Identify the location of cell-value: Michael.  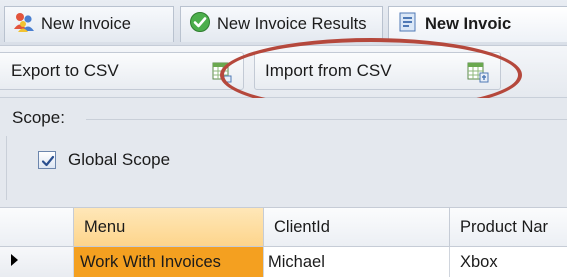
(296, 261).